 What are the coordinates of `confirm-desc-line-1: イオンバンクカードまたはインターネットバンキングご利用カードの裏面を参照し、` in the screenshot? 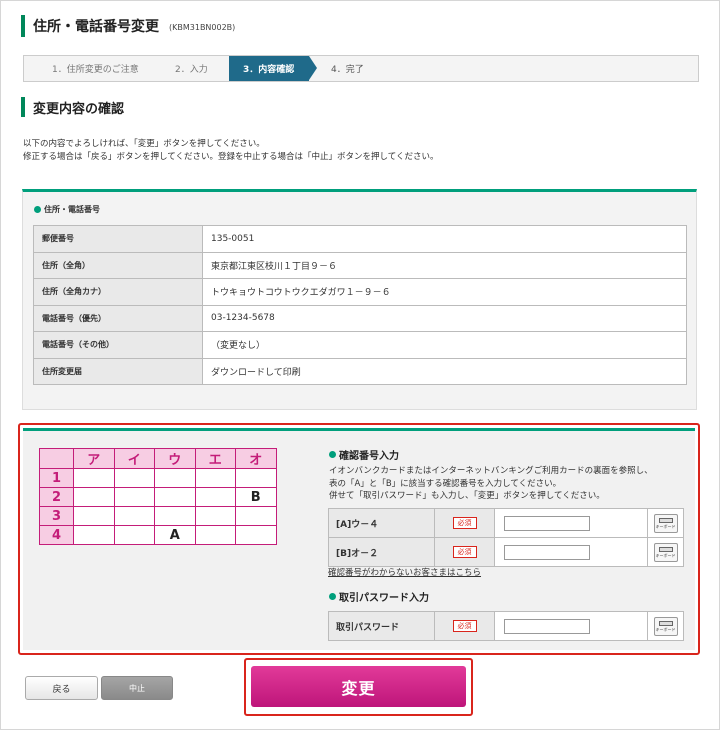 It's located at (491, 471).